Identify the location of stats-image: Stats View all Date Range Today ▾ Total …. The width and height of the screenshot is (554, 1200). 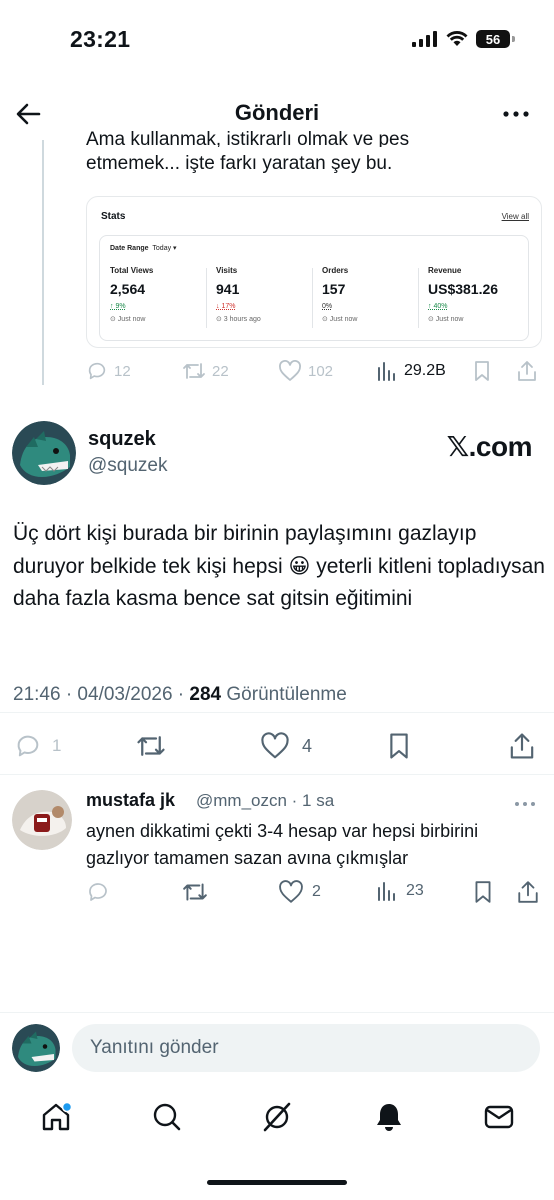
(314, 272).